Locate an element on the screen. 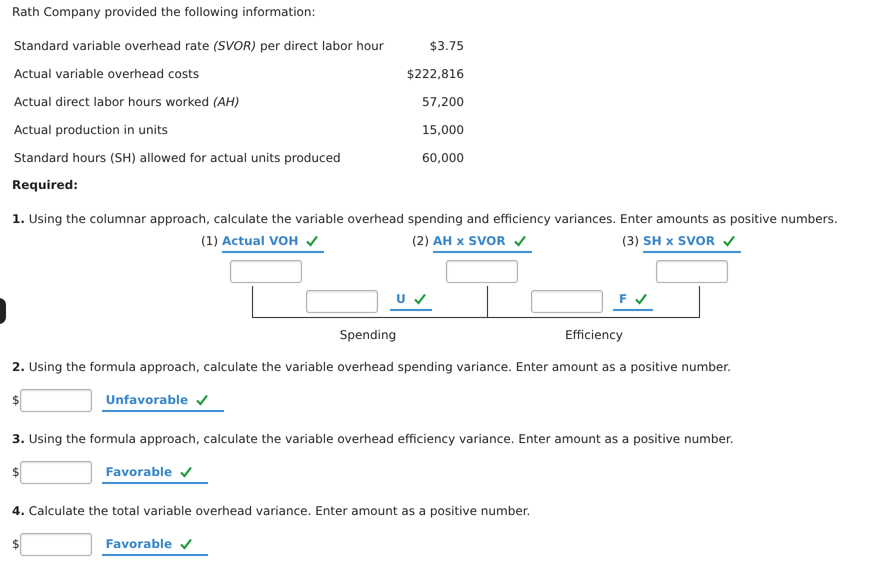 The height and width of the screenshot is (577, 882). question-text: 4. Calculate the total variable overhead variance. Enter amount as a positive number. is located at coordinates (272, 510).